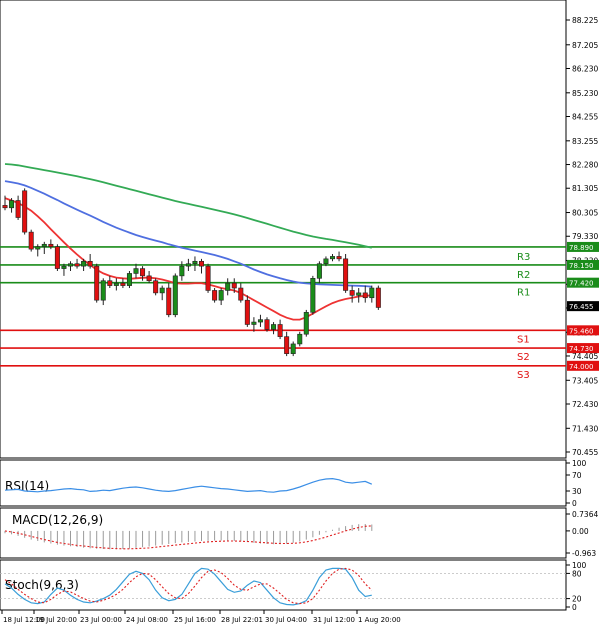 This screenshot has height=627, width=600. What do you see at coordinates (523, 275) in the screenshot?
I see `level-name-r2: R2` at bounding box center [523, 275].